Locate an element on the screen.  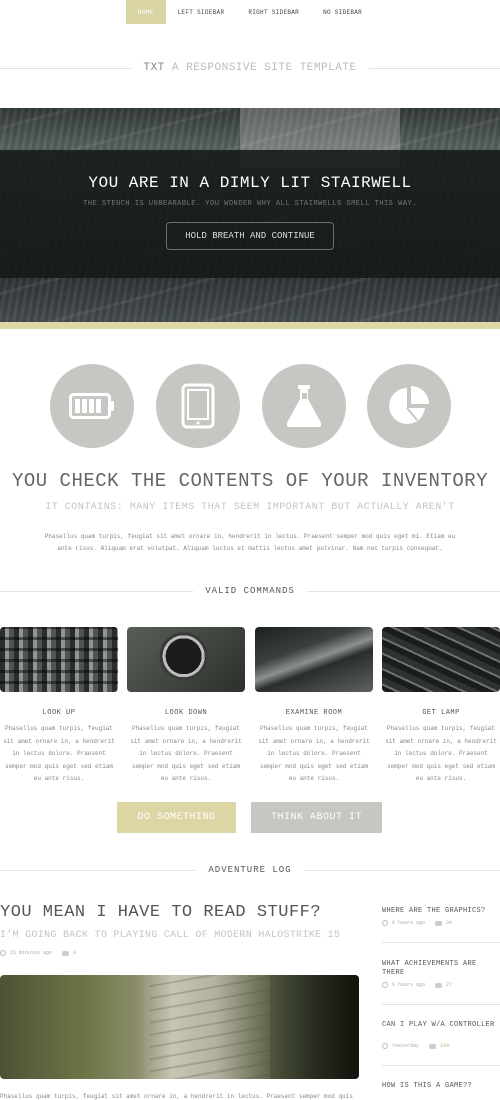
card-title: EXAMINE ROOM is located at coordinates (314, 713).